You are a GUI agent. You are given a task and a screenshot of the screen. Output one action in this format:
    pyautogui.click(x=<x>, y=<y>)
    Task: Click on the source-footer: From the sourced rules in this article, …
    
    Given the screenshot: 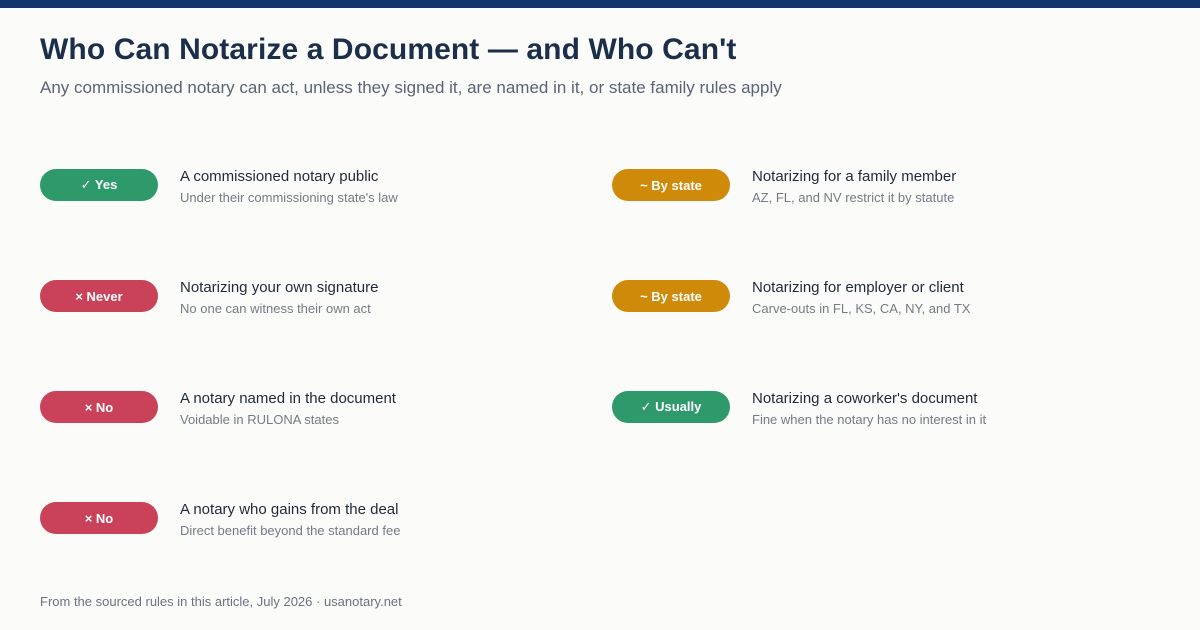 What is the action you would take?
    pyautogui.click(x=221, y=601)
    